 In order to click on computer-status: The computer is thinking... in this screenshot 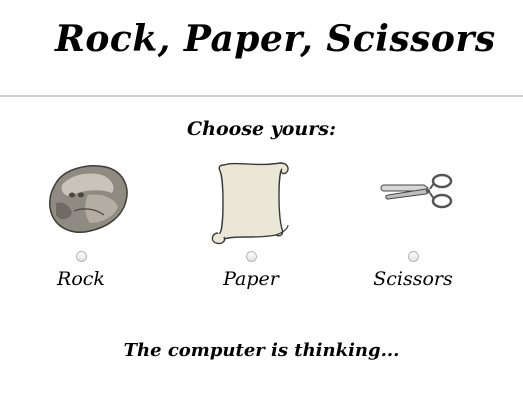, I will do `click(261, 350)`.